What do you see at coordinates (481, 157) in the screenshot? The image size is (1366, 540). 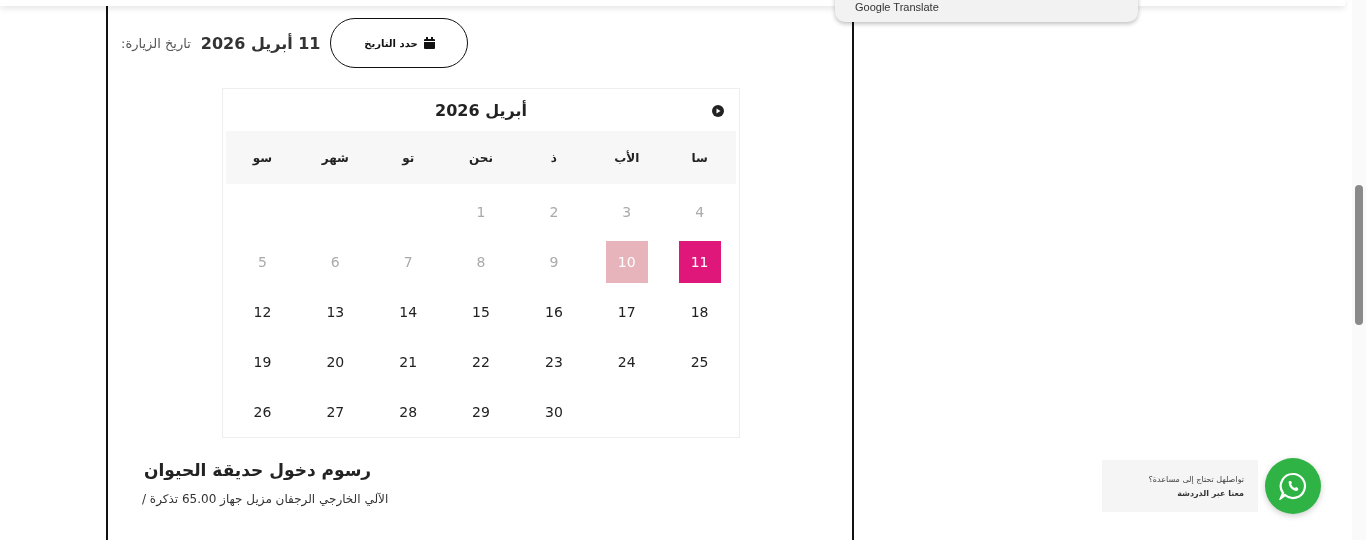 I see `weekday-label: نحن` at bounding box center [481, 157].